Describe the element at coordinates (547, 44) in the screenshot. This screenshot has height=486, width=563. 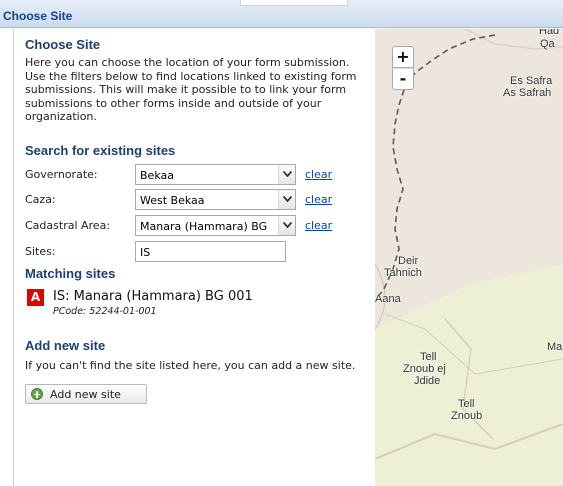
I see `map-label-qa: Qa` at that location.